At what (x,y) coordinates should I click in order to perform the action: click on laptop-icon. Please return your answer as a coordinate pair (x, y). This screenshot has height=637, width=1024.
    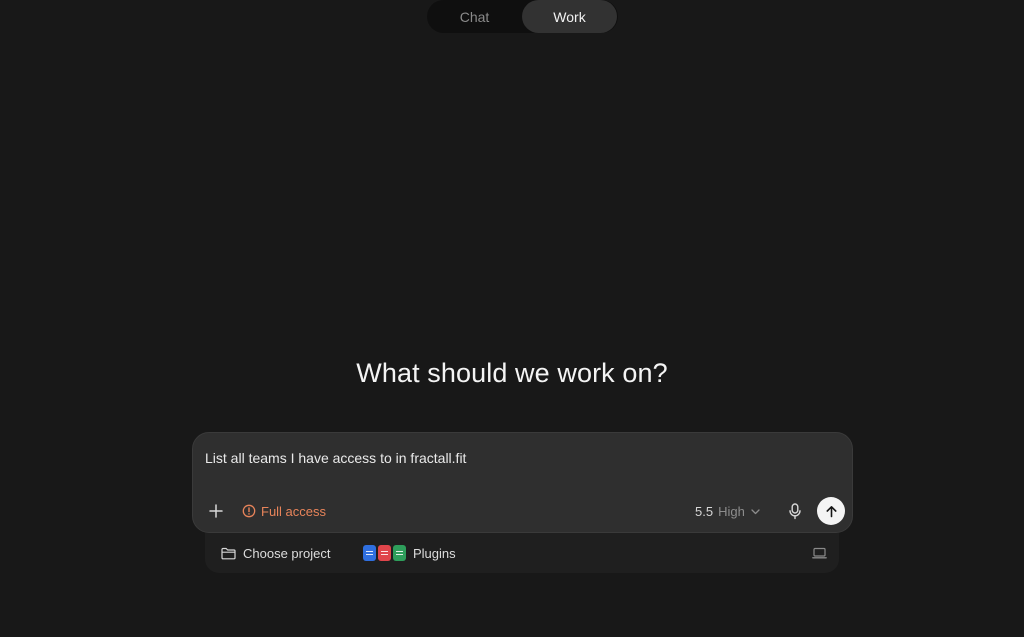
    Looking at the image, I should click on (819, 553).